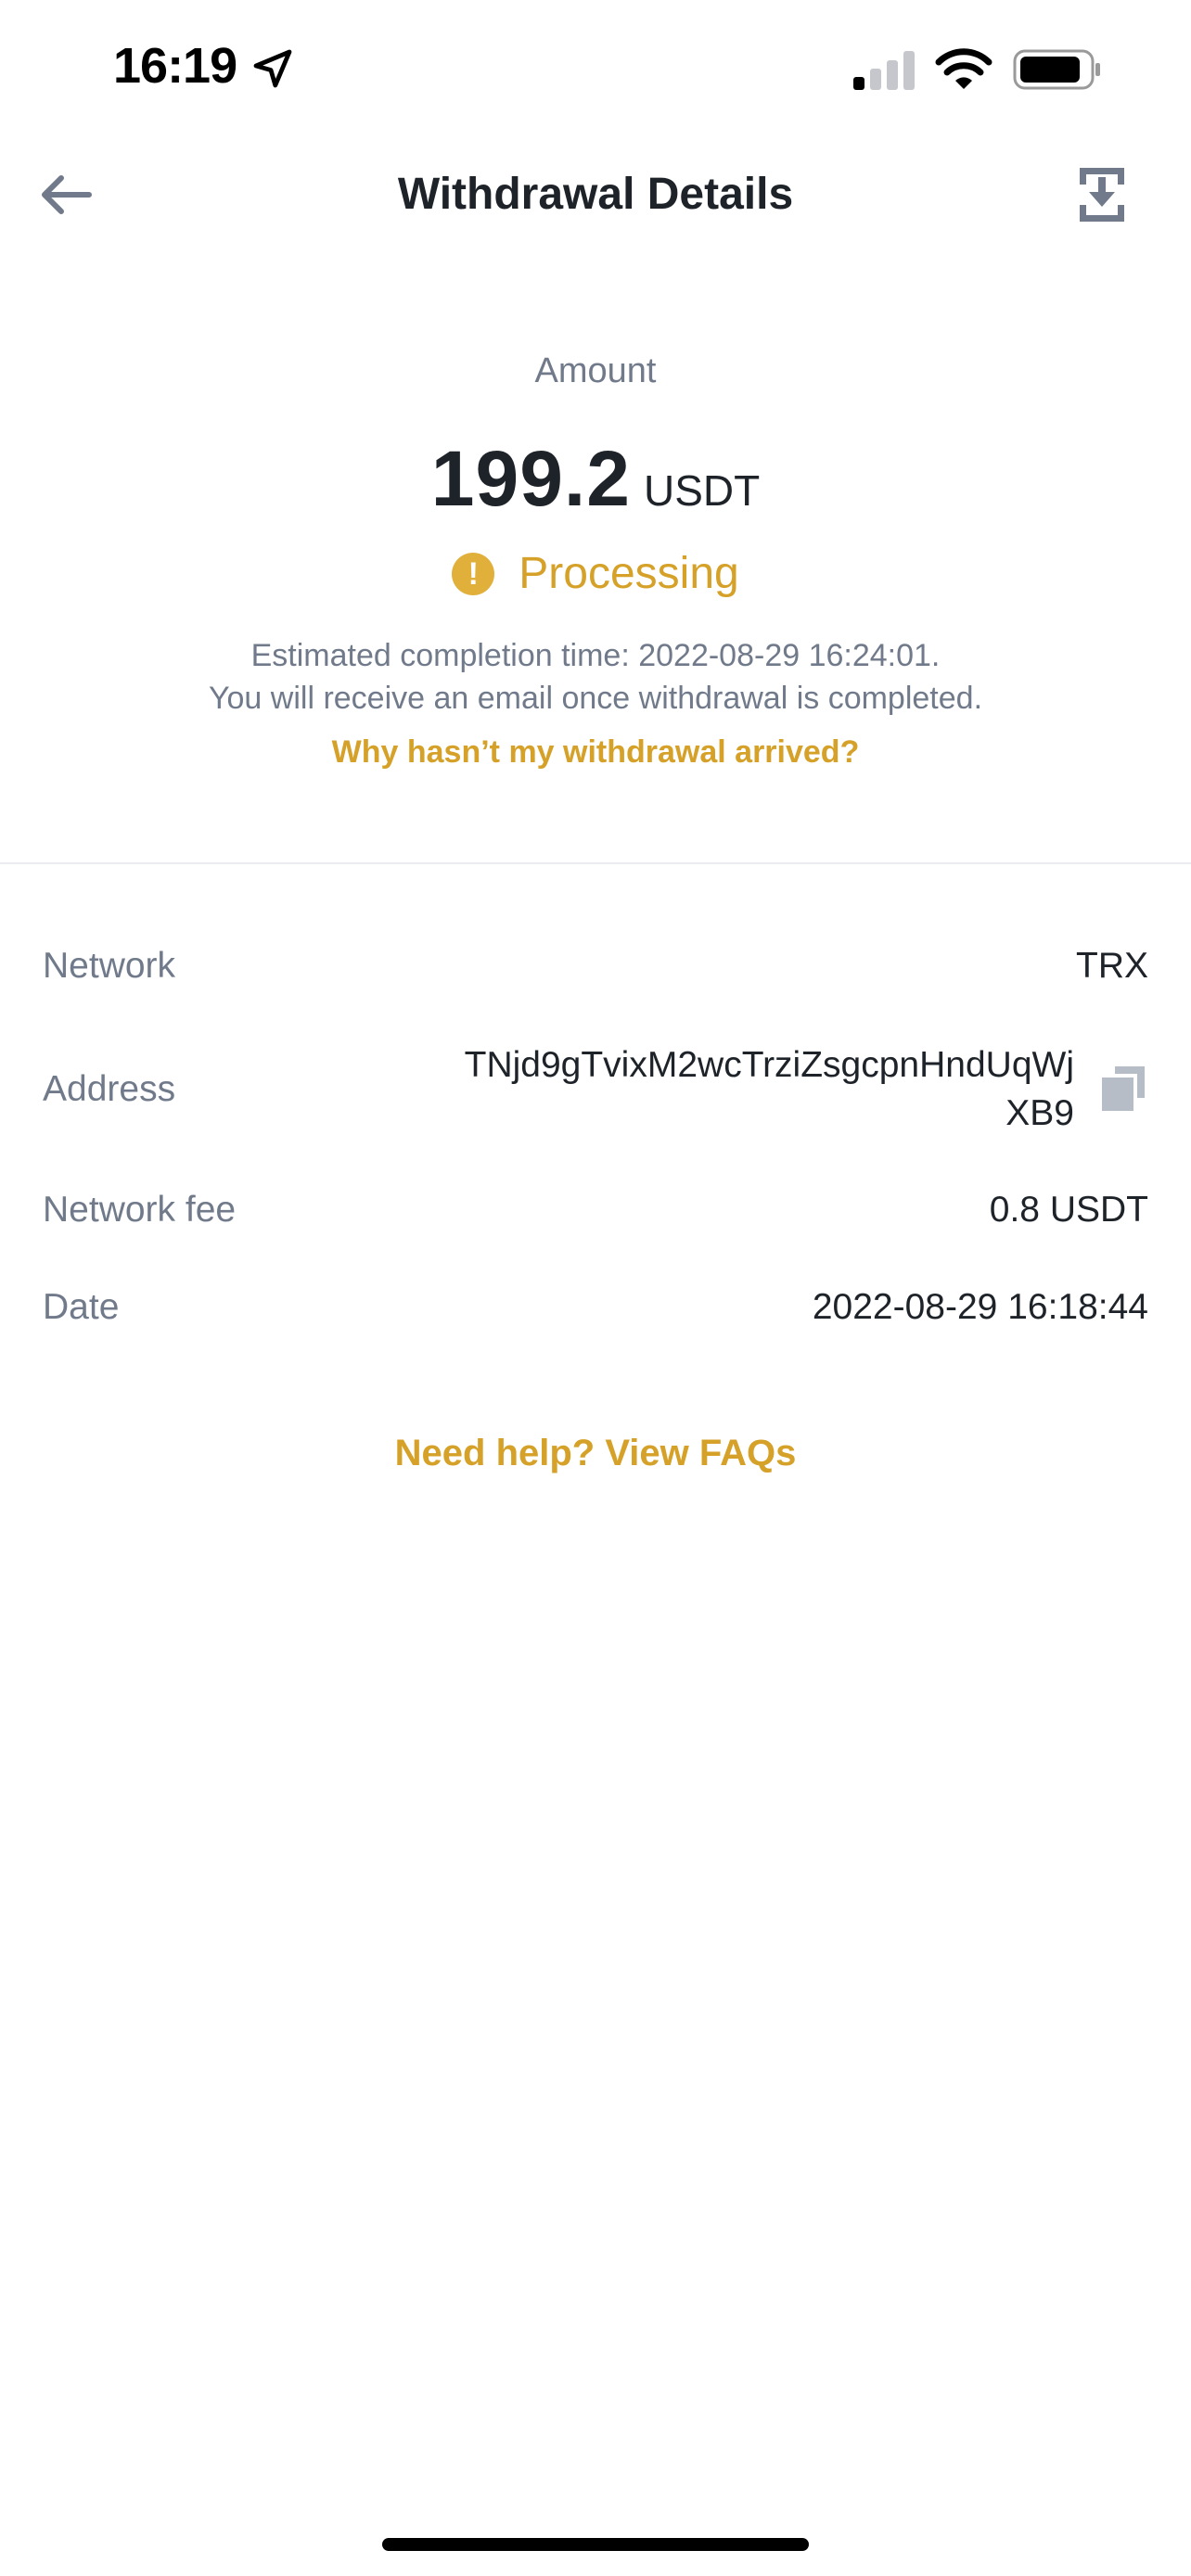  I want to click on address-label: Address, so click(109, 1089).